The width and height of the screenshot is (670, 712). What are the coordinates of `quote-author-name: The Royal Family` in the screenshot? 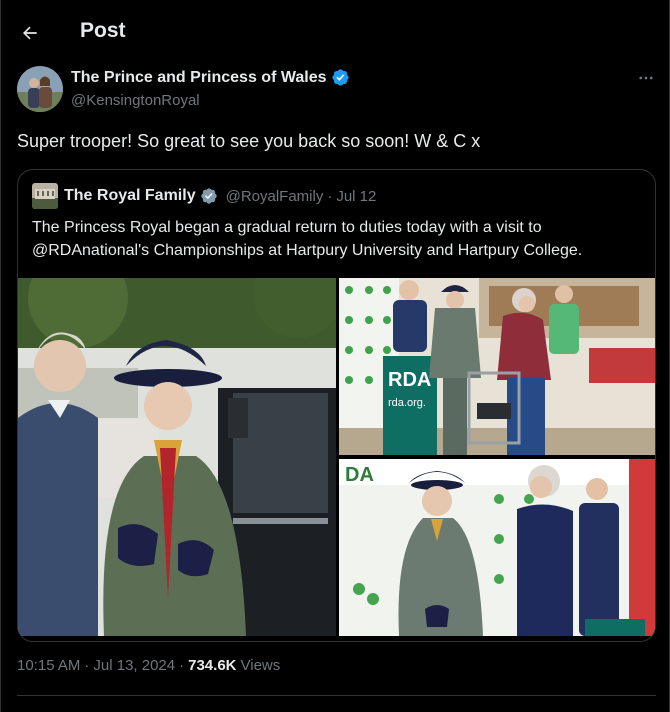 It's located at (130, 195).